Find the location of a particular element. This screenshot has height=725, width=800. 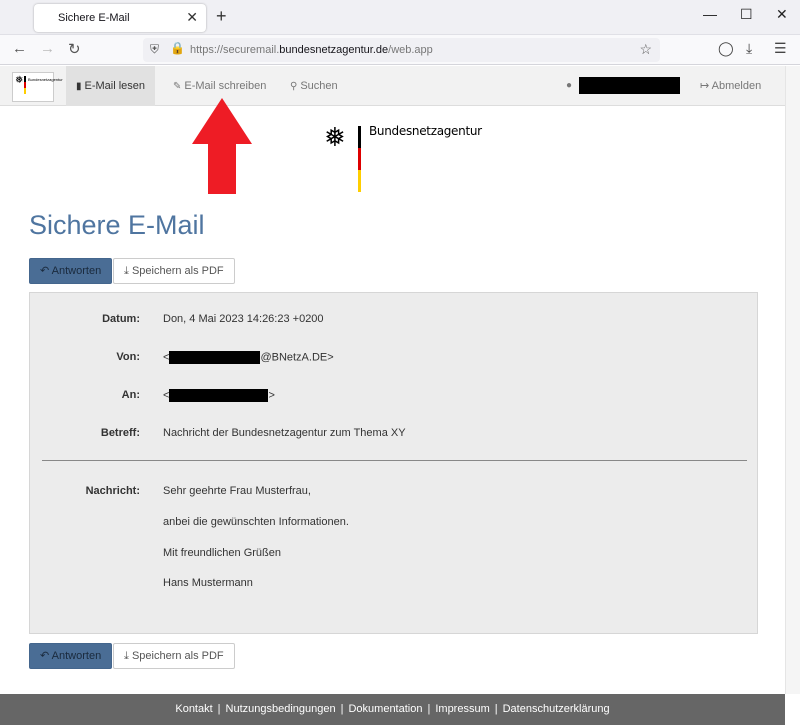

nav-search: ⚲ Suchen is located at coordinates (314, 86).